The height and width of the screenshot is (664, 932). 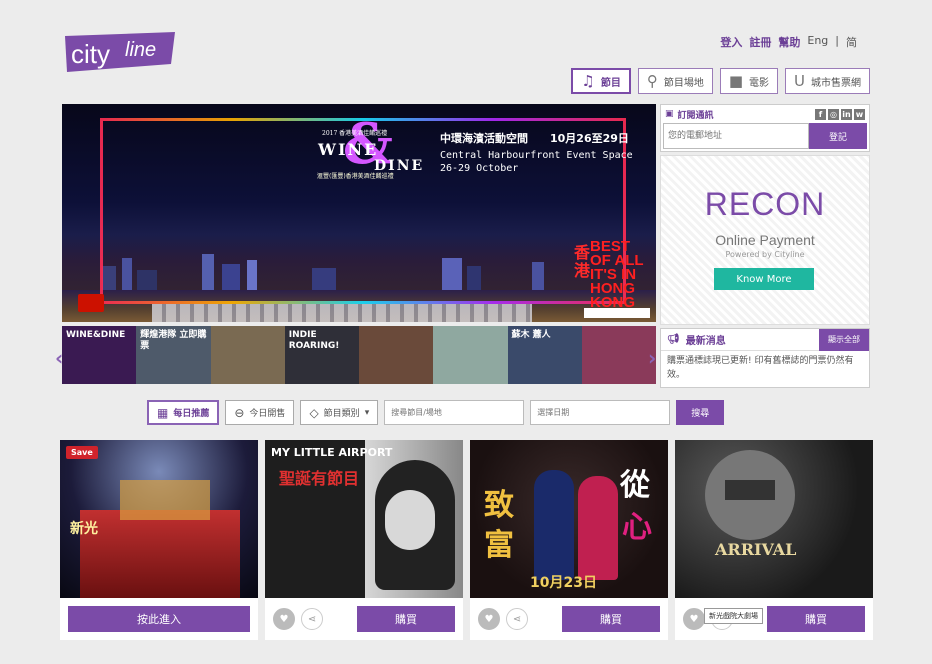 What do you see at coordinates (635, 485) in the screenshot?
I see `char-cong: 從` at bounding box center [635, 485].